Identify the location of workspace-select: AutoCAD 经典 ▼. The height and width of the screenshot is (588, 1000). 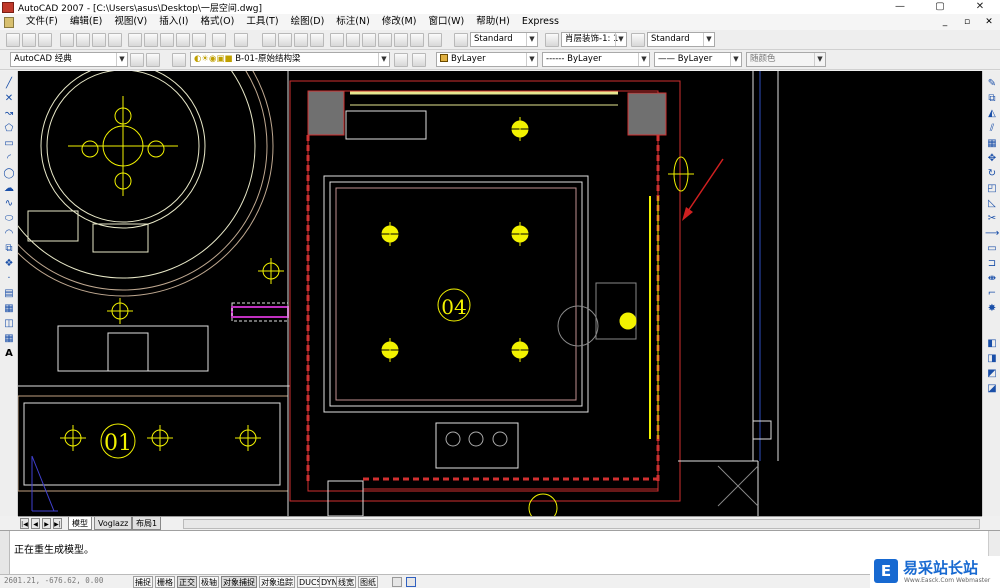
(69, 59).